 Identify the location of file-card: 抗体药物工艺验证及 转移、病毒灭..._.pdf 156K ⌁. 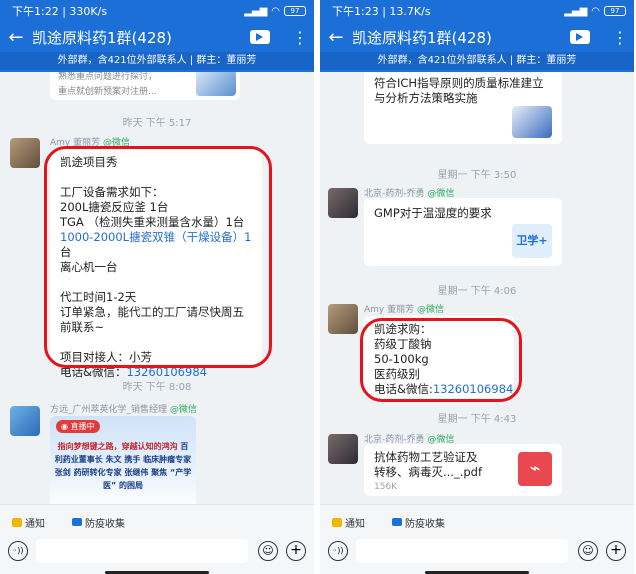
(463, 470).